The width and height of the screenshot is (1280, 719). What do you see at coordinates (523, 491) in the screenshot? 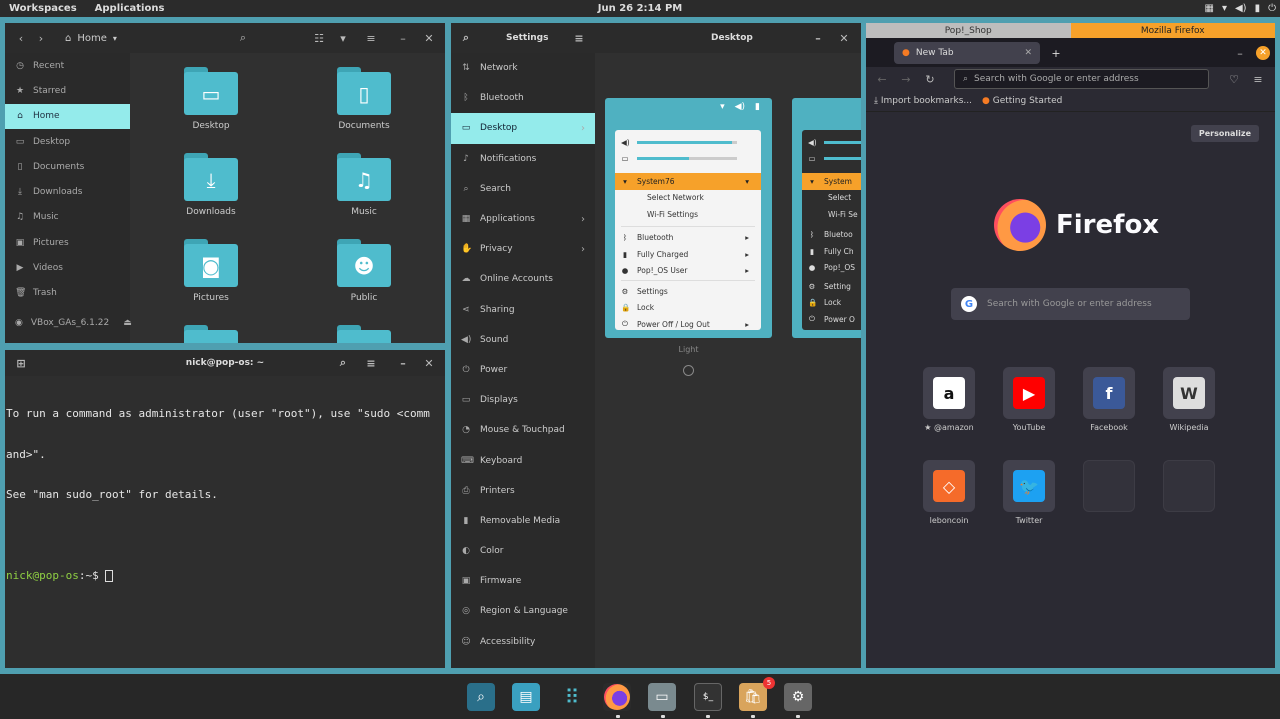
I see `settings-nav-printers: ⎙ Printers` at bounding box center [523, 491].